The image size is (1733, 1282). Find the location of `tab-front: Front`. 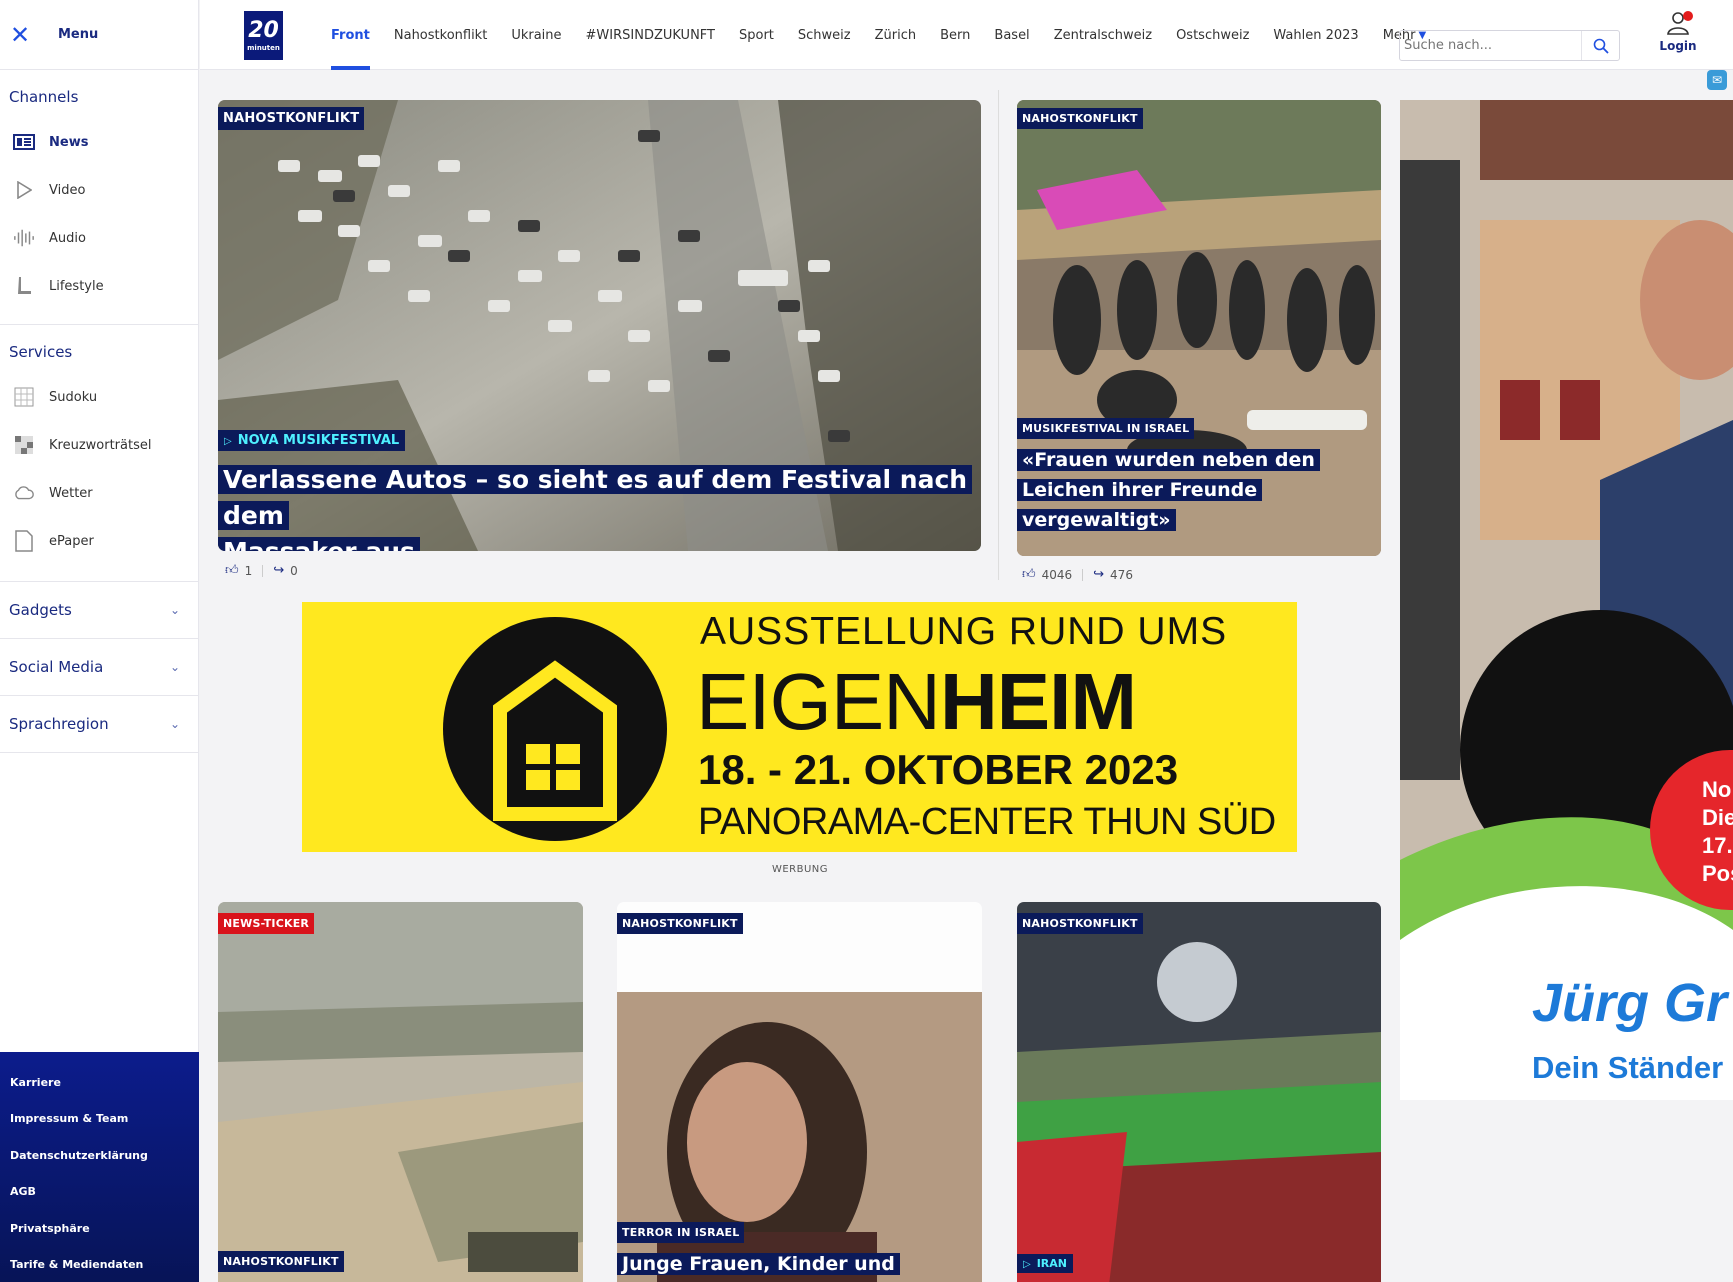

tab-front: Front is located at coordinates (350, 35).